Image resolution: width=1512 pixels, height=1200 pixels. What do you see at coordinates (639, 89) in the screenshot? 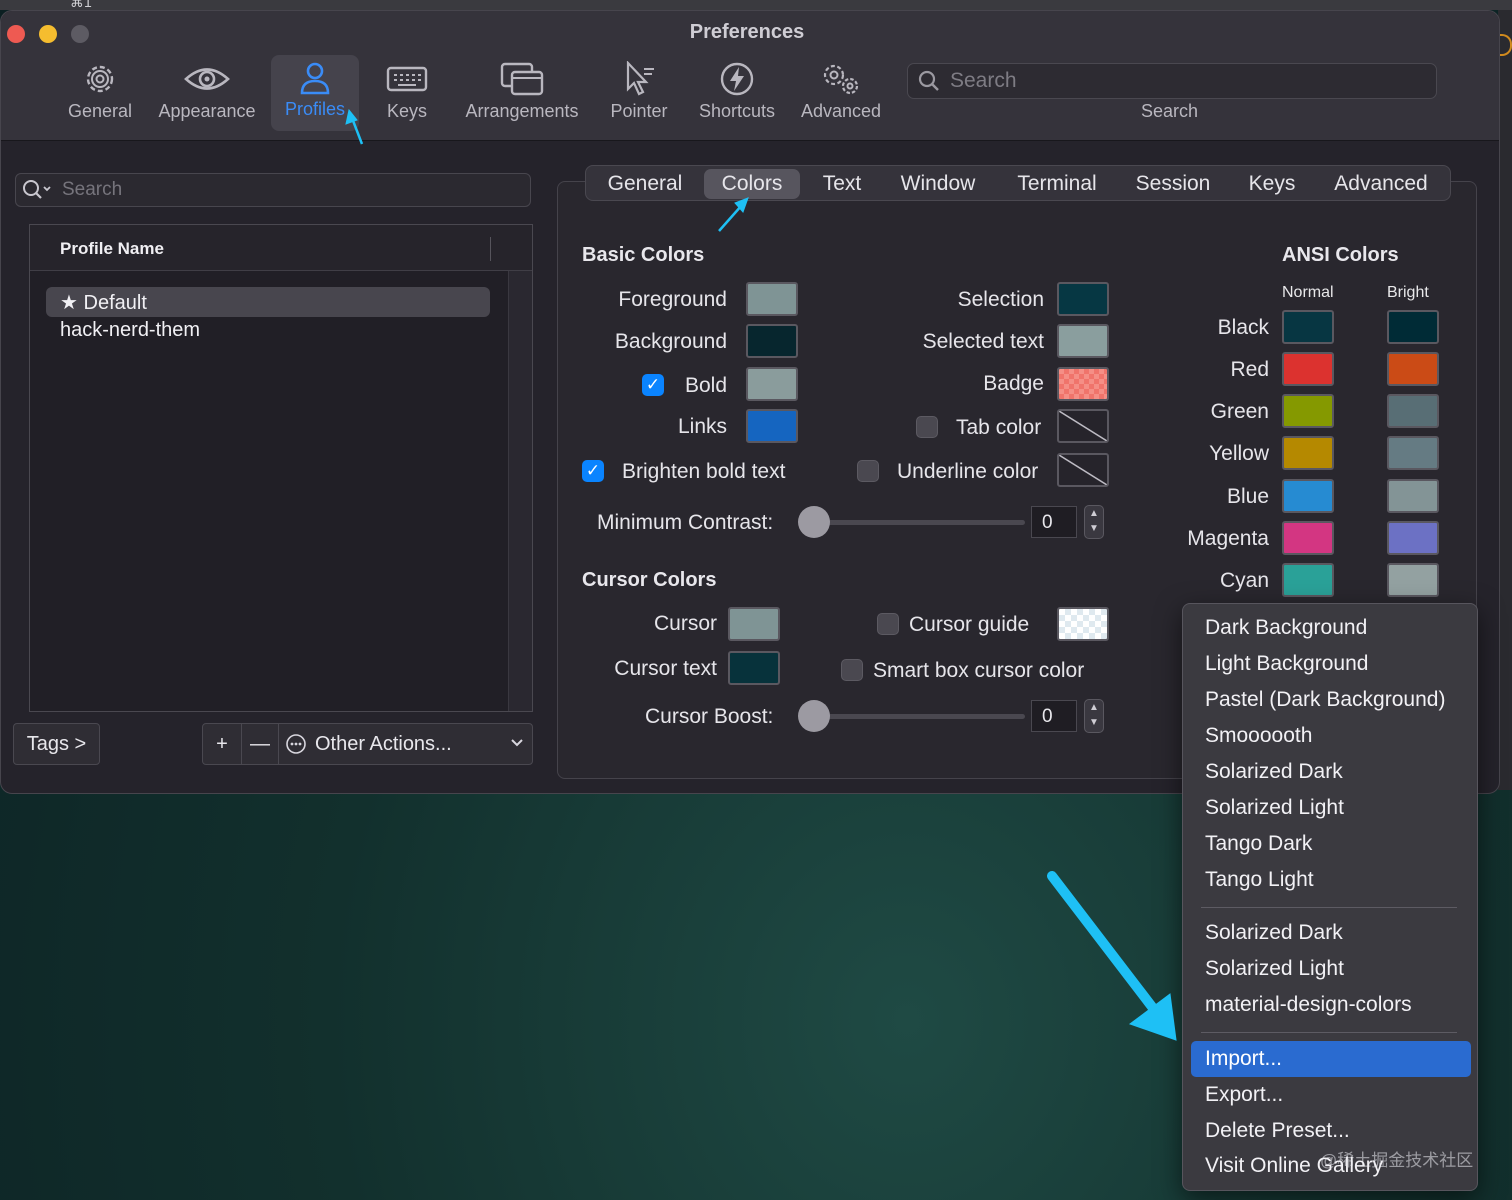
I see `toolbar-pointer: Pointer` at bounding box center [639, 89].